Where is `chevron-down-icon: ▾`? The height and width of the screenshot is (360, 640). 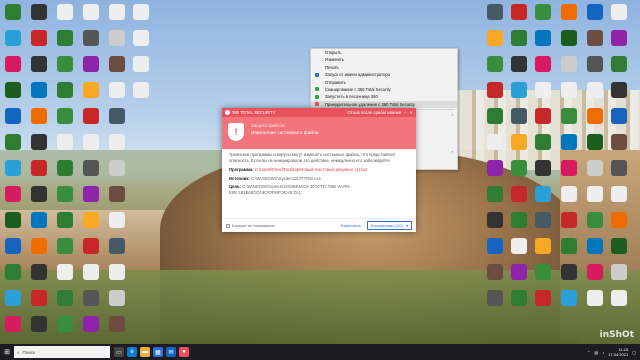
chevron-down-icon: ▾ is located at coordinates (407, 225).